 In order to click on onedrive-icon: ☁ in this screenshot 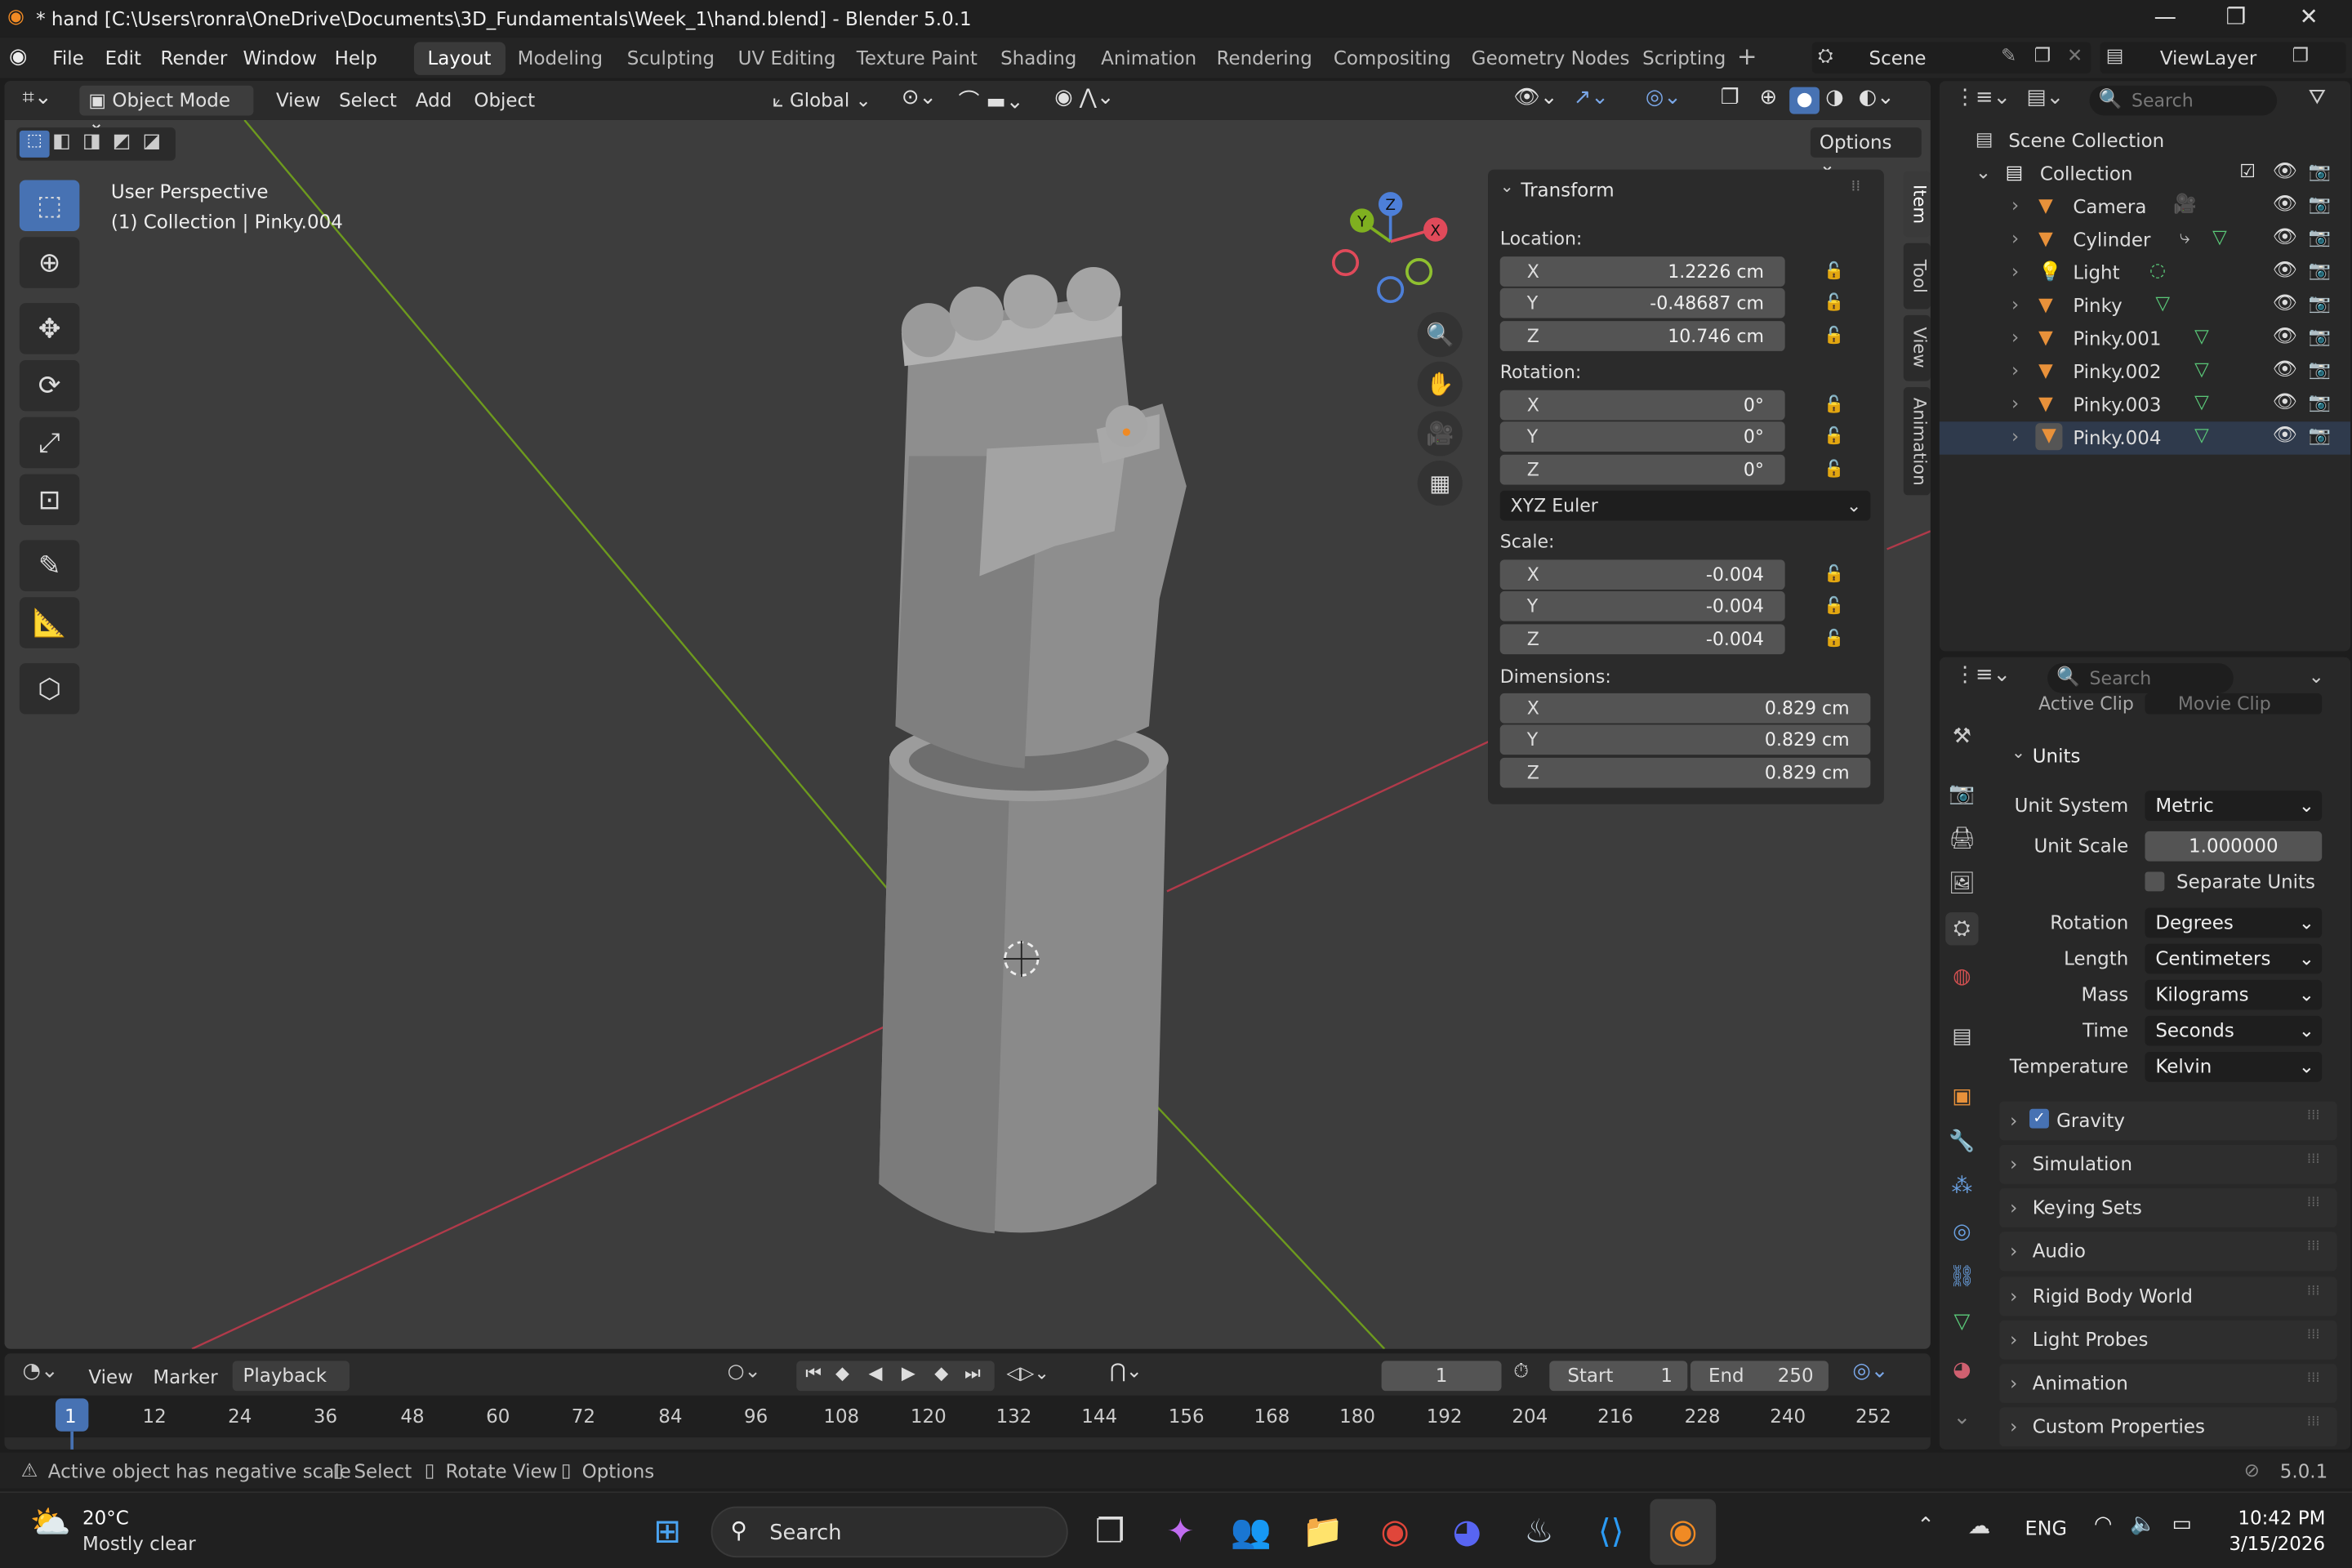, I will do `click(1979, 1525)`.